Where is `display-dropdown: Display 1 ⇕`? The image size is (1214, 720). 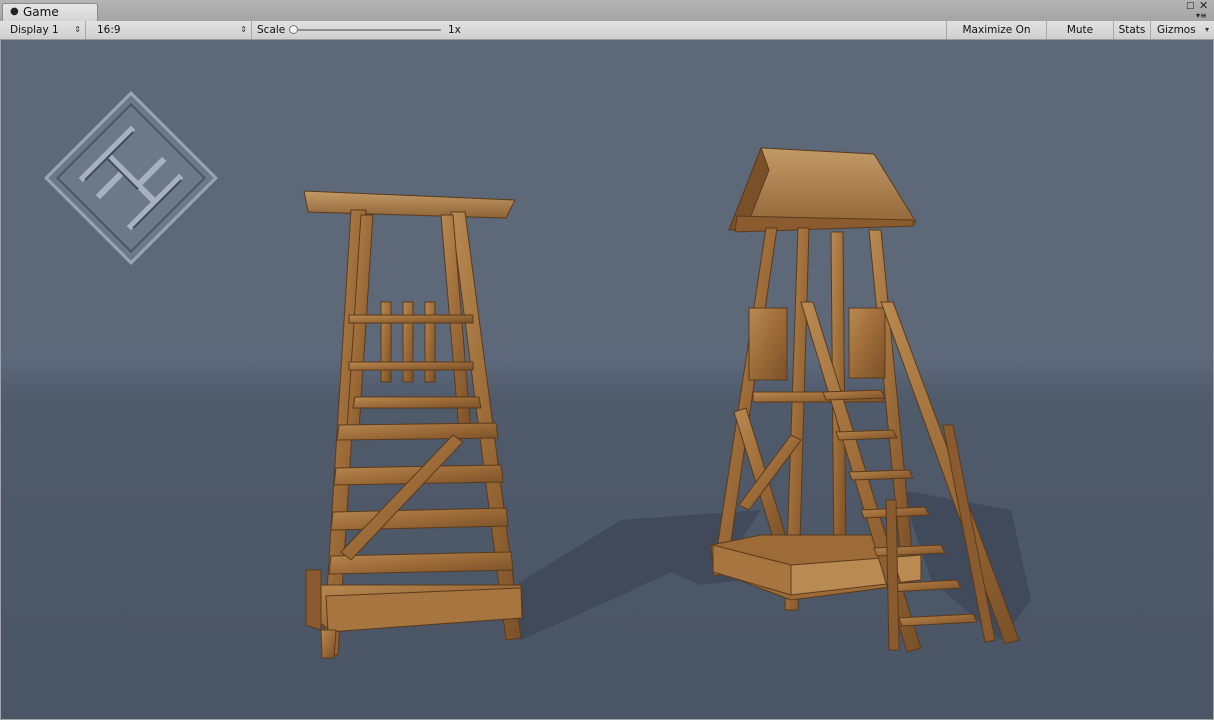
display-dropdown: Display 1 ⇕ is located at coordinates (45, 30).